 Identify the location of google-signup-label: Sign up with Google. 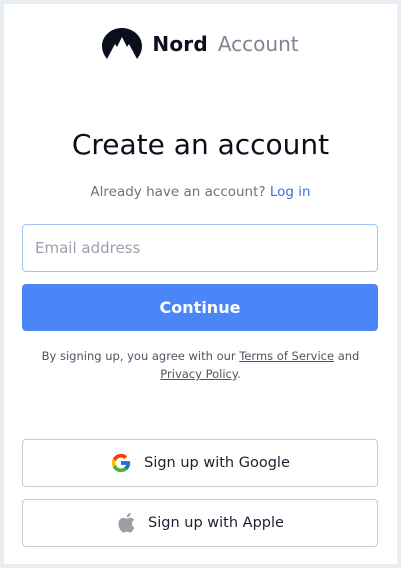
(217, 463).